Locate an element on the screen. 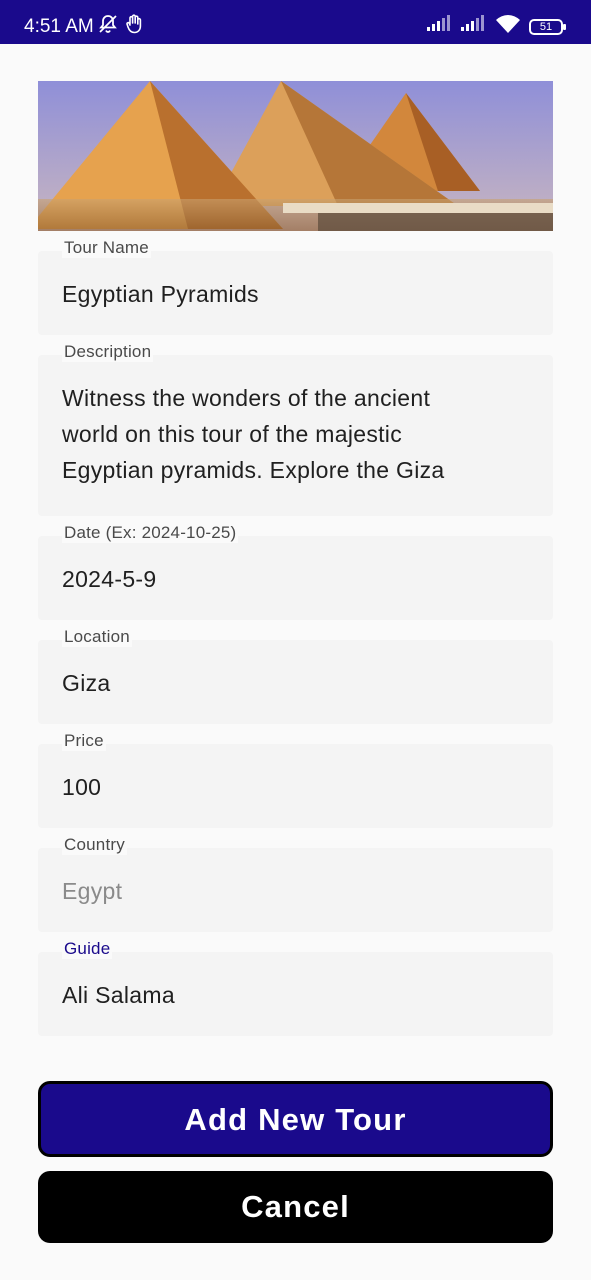 The image size is (591, 1280). location-label: Location is located at coordinates (97, 637).